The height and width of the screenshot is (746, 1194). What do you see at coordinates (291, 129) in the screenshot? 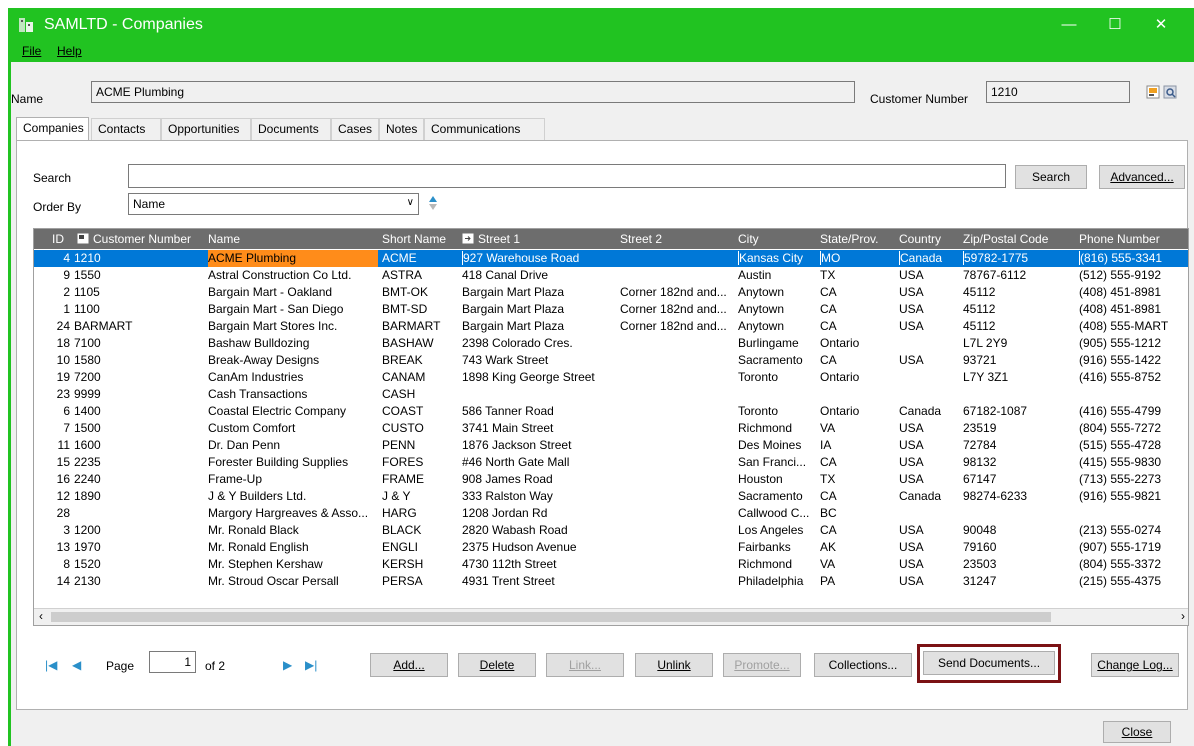
I see `tab-documents: Documents` at bounding box center [291, 129].